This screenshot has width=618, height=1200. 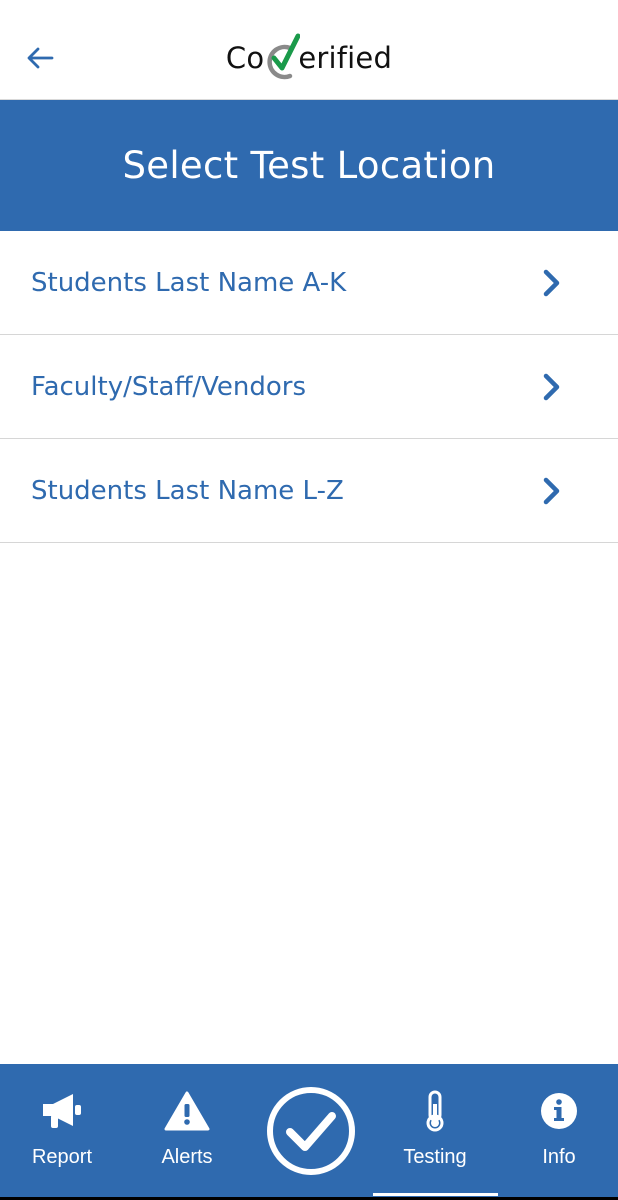 What do you see at coordinates (187, 1157) in the screenshot?
I see `nav-alerts-label: Alerts` at bounding box center [187, 1157].